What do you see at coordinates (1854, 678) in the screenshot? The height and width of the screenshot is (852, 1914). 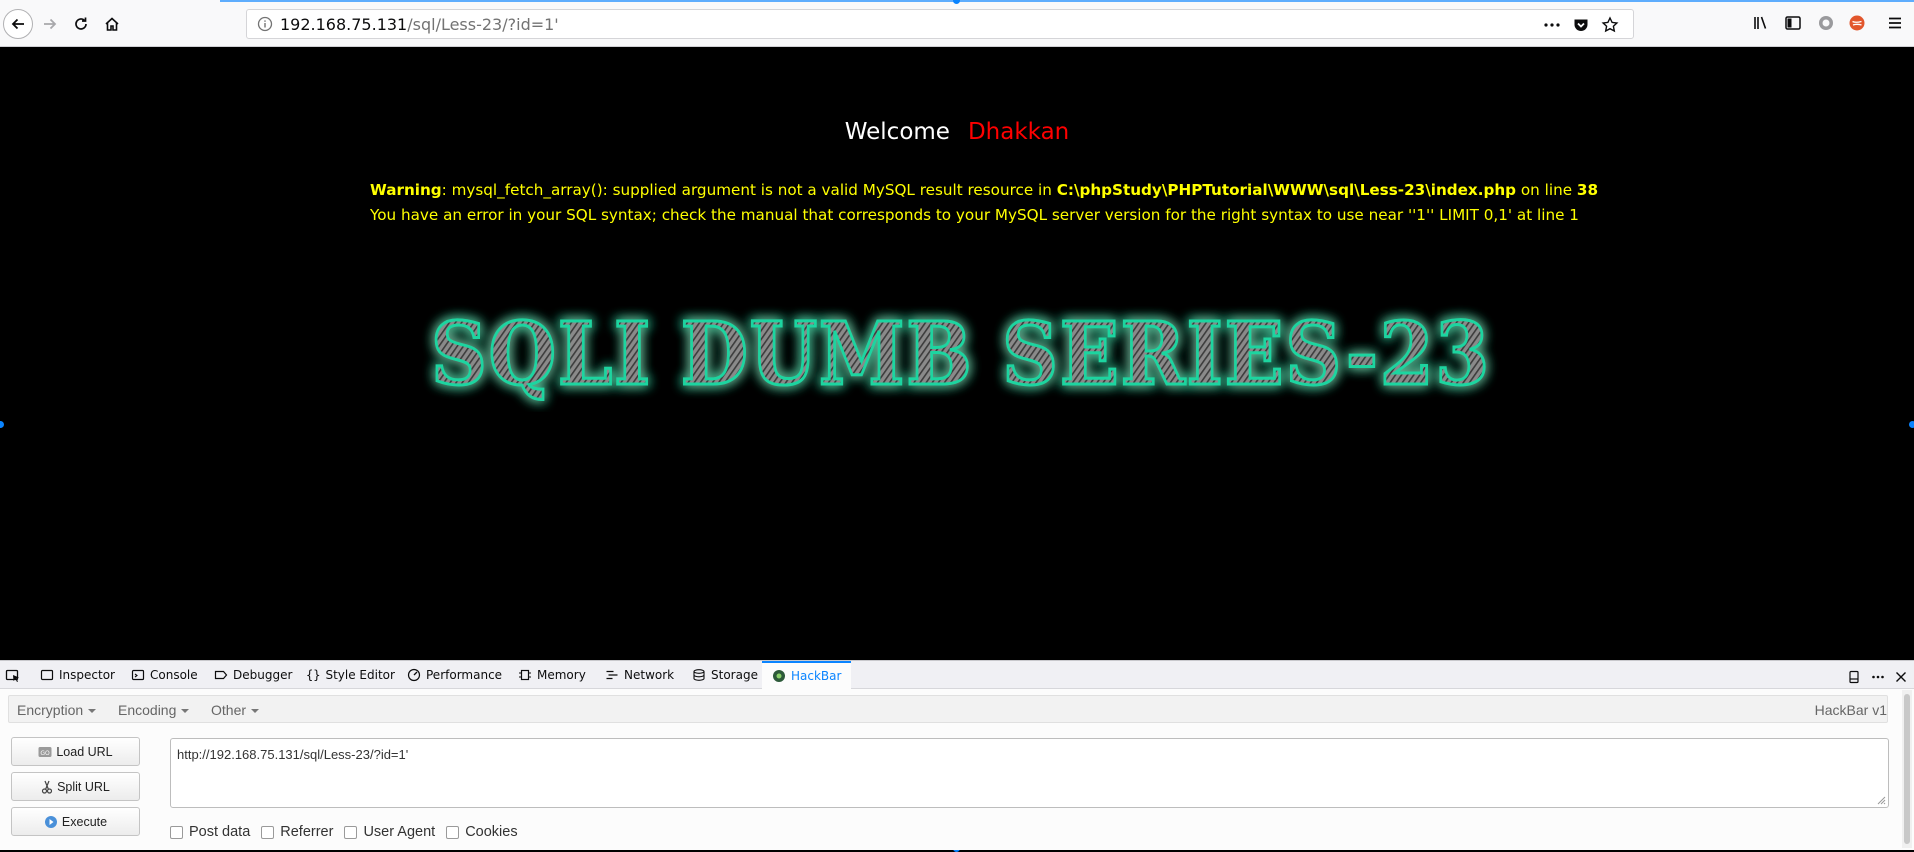 I see `dock-side-icon` at bounding box center [1854, 678].